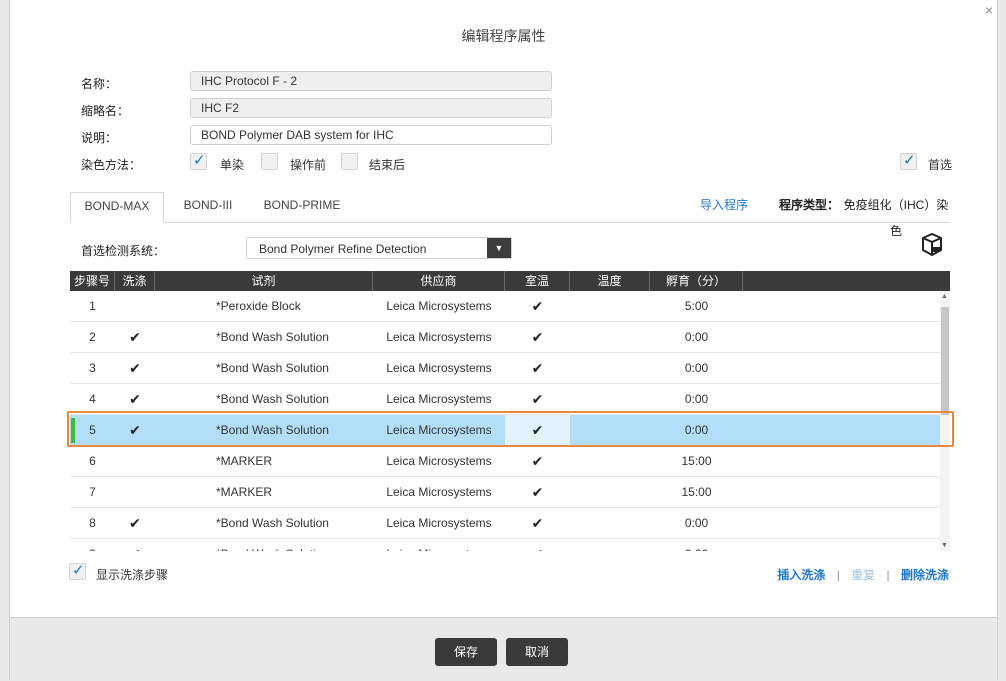 This screenshot has height=681, width=1006. What do you see at coordinates (945, 421) in the screenshot?
I see `table-scrollbar: ▲ ▼` at bounding box center [945, 421].